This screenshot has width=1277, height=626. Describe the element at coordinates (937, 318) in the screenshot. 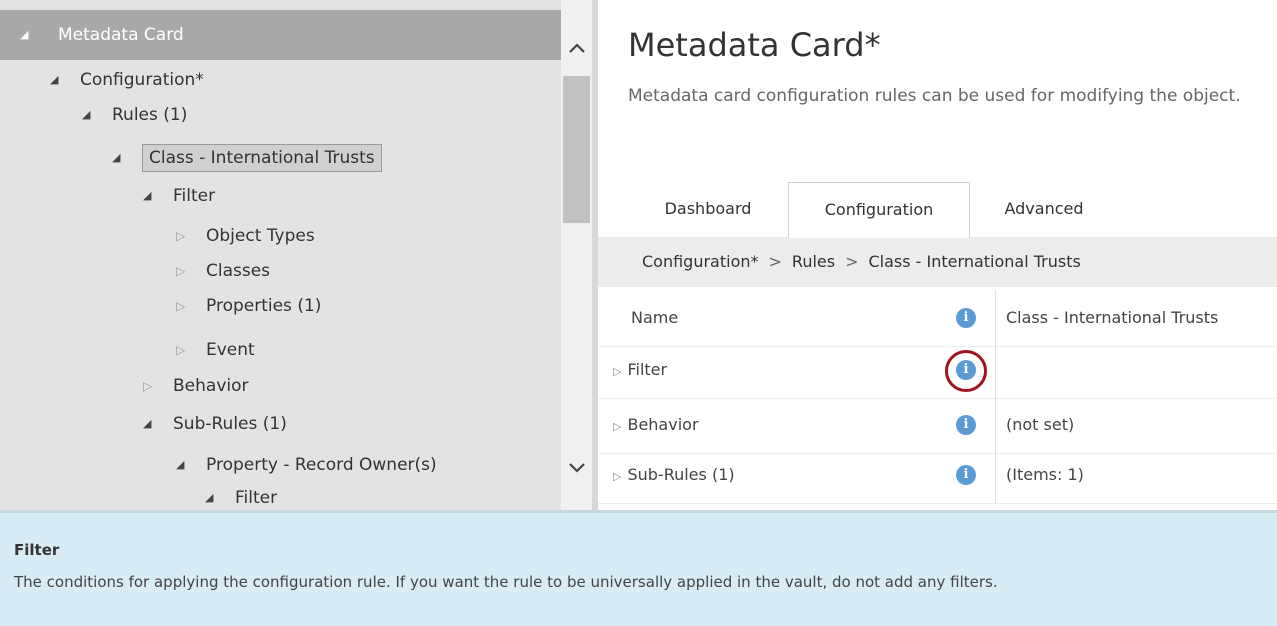

I see `property-row-name: Name i Class - International Trusts` at that location.